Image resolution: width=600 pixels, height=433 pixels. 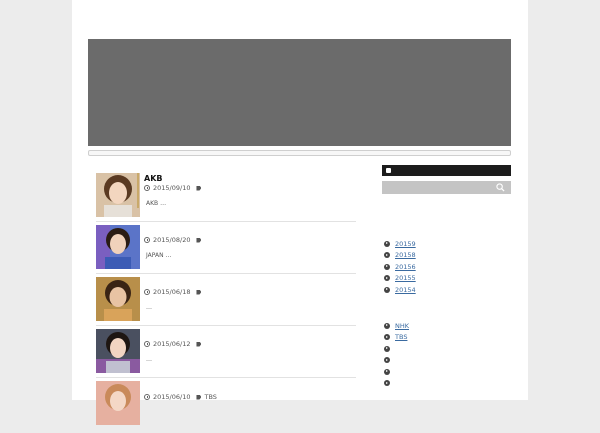 What do you see at coordinates (405, 255) in the screenshot?
I see `archive-link: 20158` at bounding box center [405, 255].